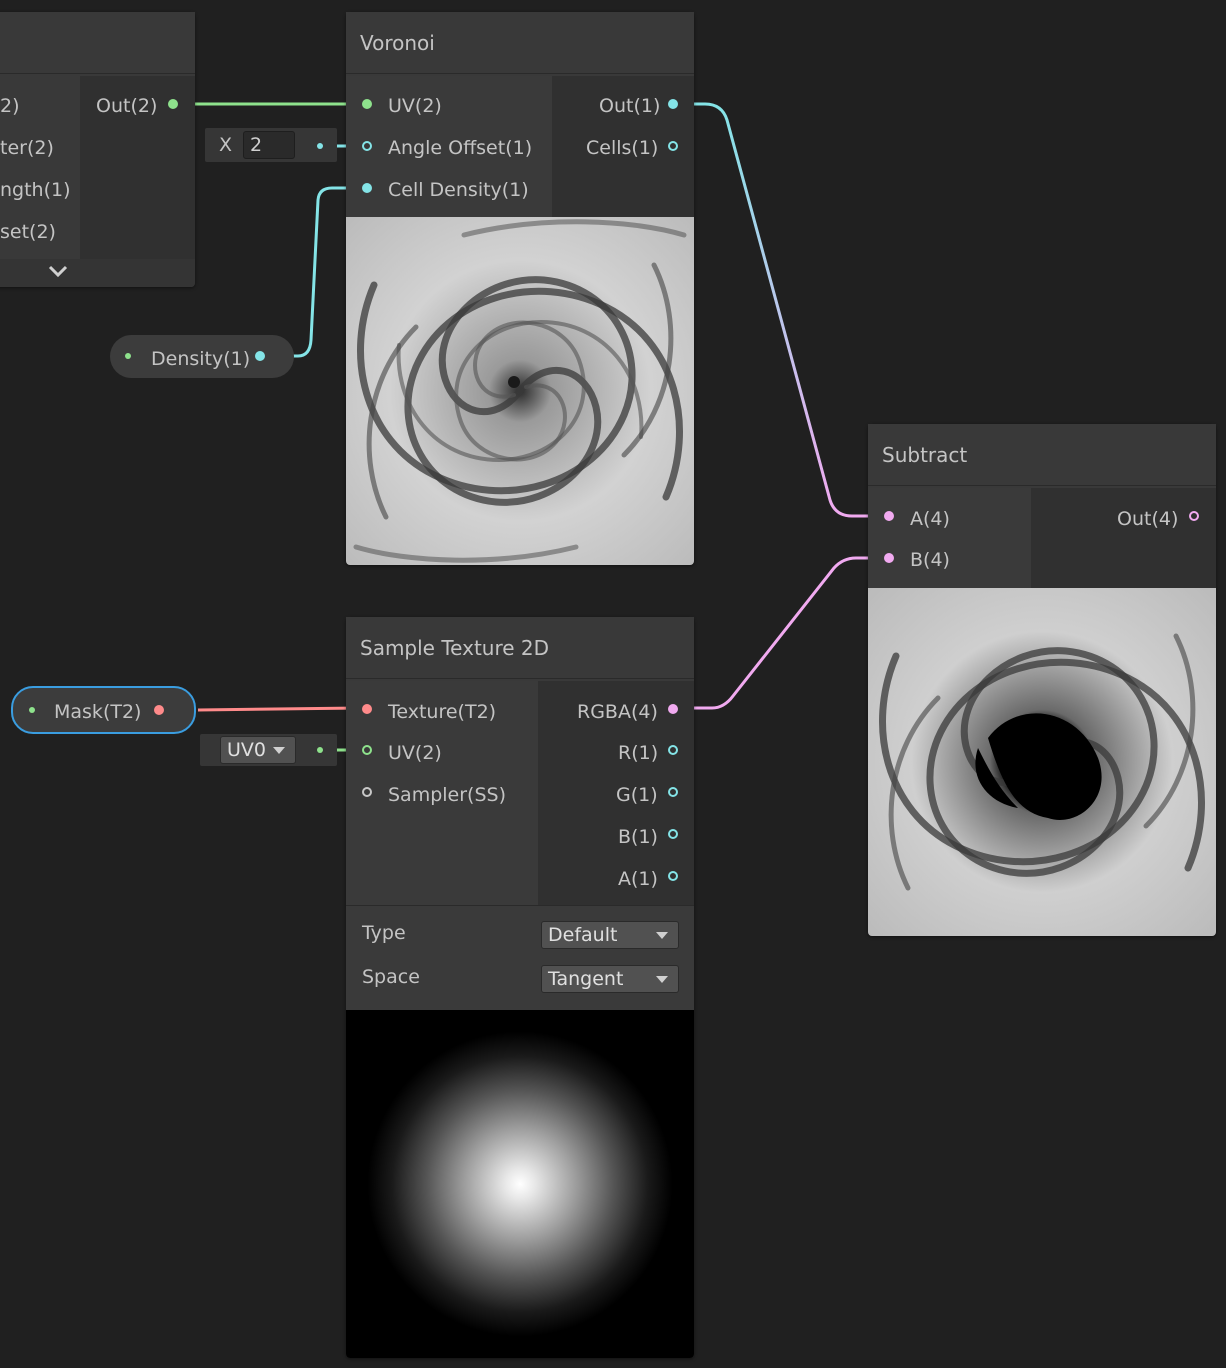 This screenshot has width=1226, height=1368. I want to click on angle-offset-field: 2, so click(269, 145).